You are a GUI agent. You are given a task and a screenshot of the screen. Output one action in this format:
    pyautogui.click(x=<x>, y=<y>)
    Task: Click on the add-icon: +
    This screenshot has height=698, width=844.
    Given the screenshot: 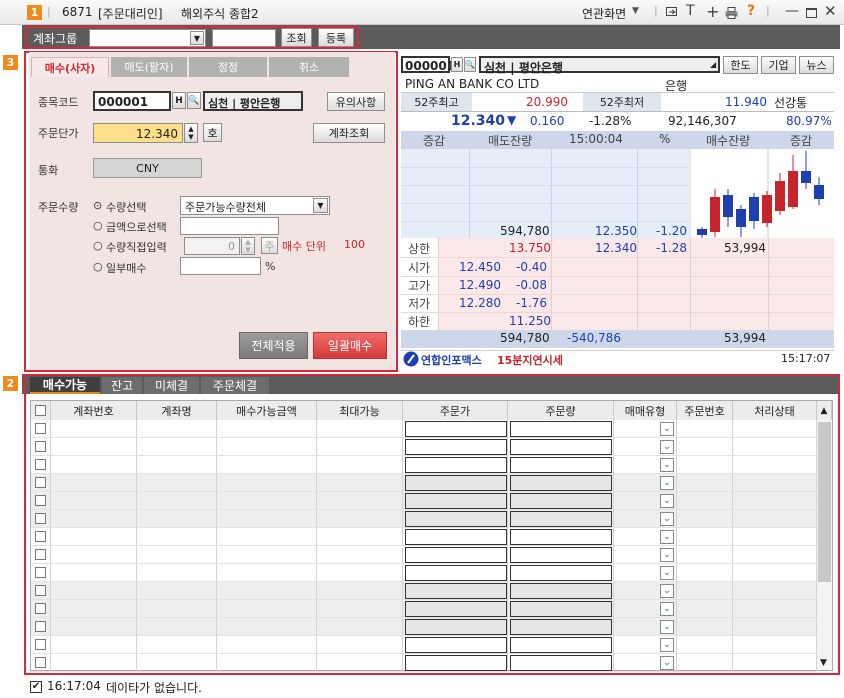 What is the action you would take?
    pyautogui.click(x=712, y=11)
    